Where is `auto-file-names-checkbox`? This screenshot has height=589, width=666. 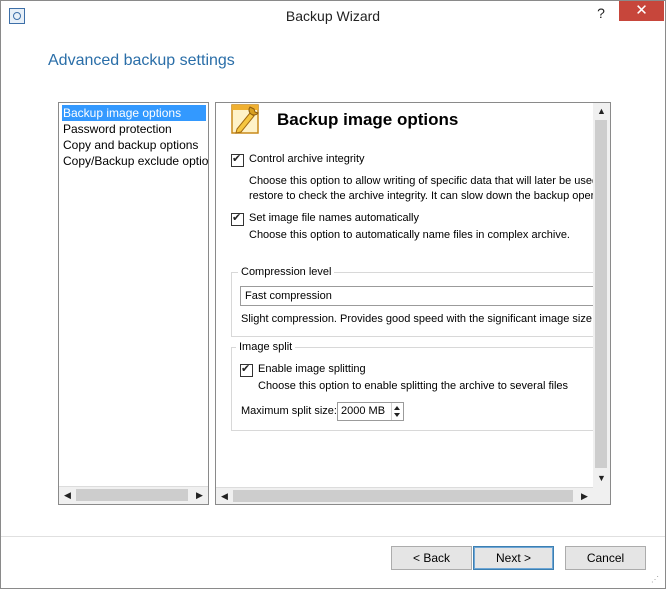 auto-file-names-checkbox is located at coordinates (237, 218).